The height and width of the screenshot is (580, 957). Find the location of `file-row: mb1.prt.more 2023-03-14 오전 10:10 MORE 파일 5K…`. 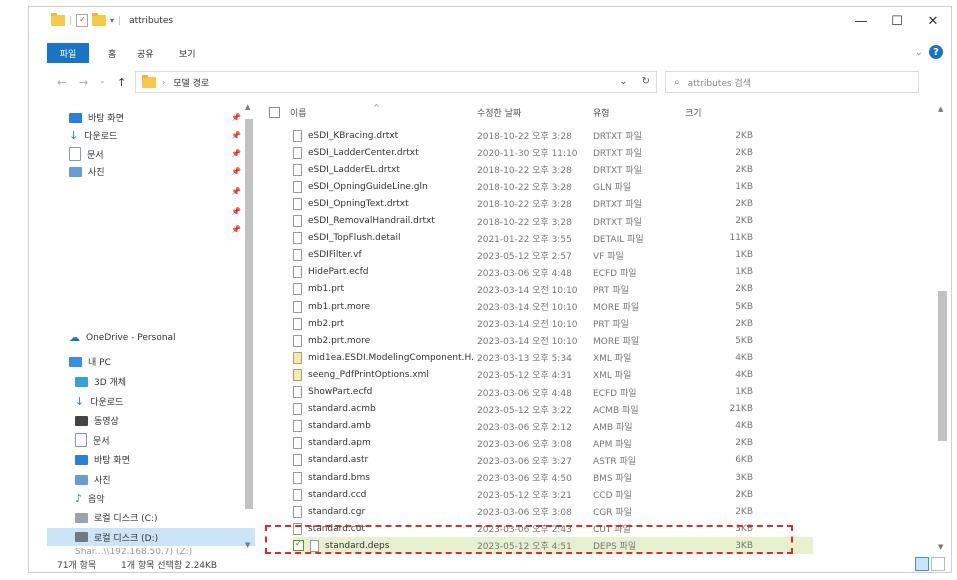

file-row: mb1.prt.more 2023-03-14 오전 10:10 MORE 파일 5K… is located at coordinates (528, 306).